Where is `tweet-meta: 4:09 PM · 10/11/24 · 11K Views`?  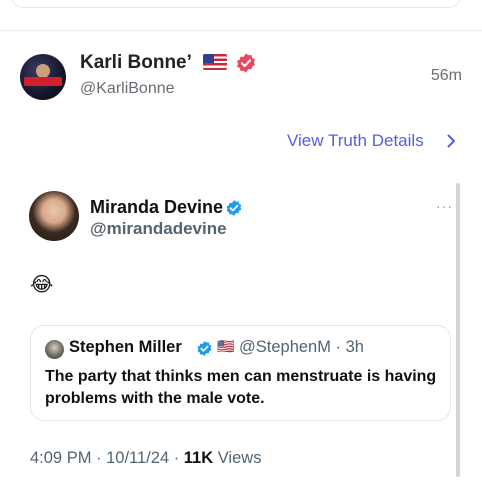
tweet-meta: 4:09 PM · 10/11/24 · 11K Views is located at coordinates (145, 458).